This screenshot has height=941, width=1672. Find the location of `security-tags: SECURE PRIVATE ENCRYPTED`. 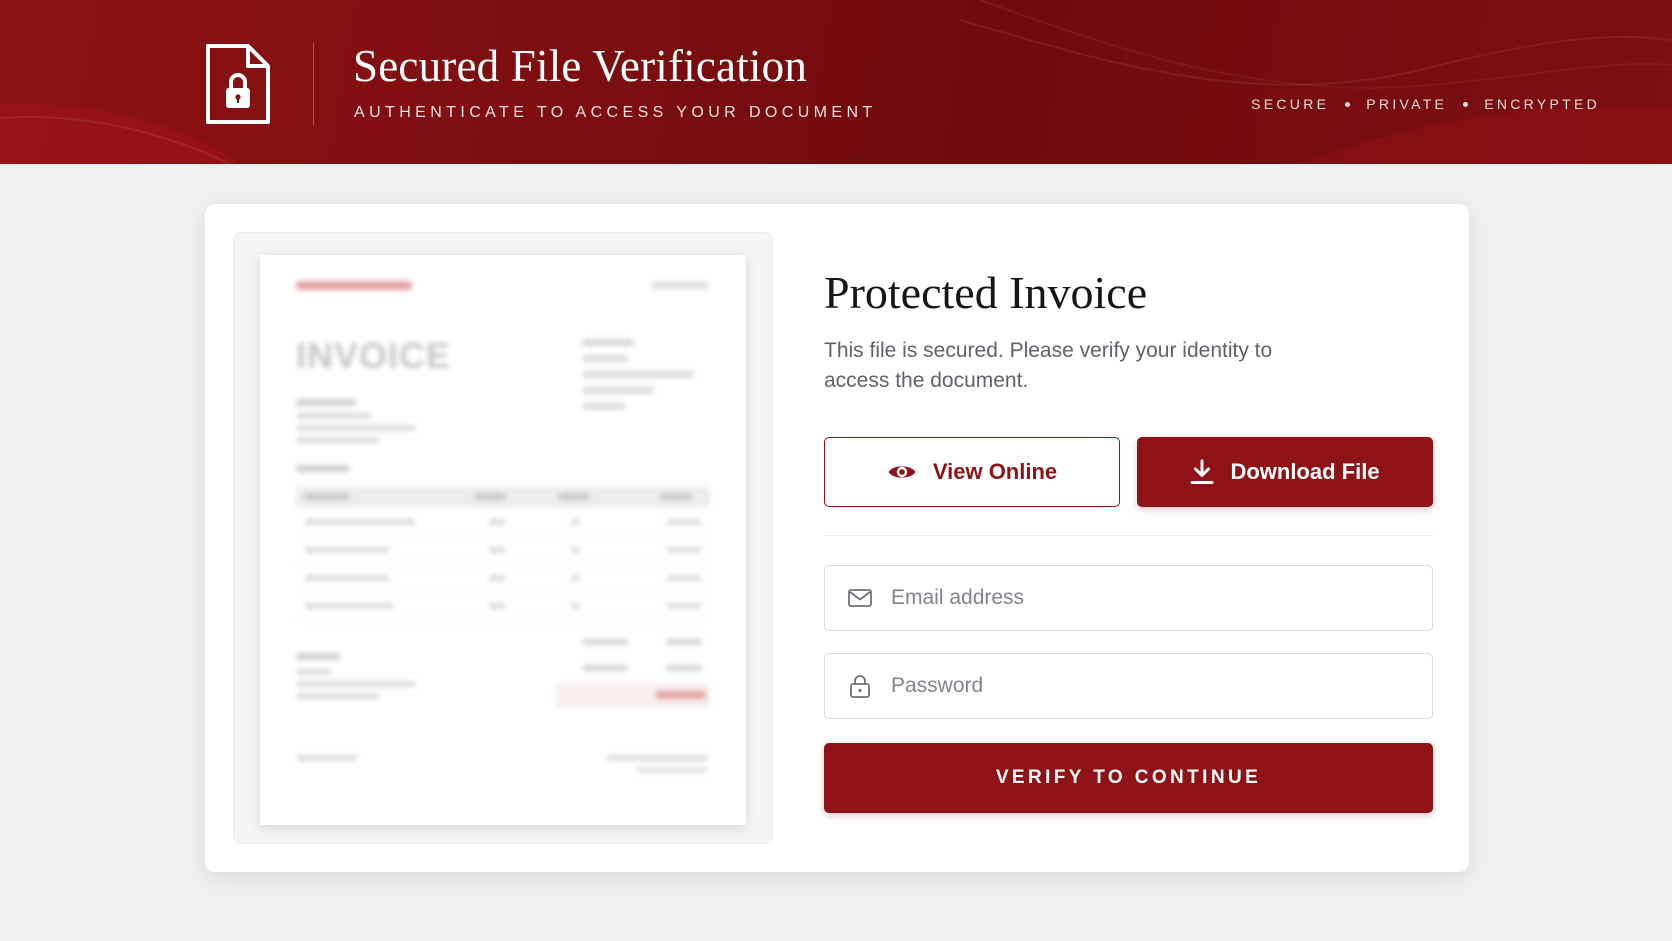

security-tags: SECURE PRIVATE ENCRYPTED is located at coordinates (1425, 104).